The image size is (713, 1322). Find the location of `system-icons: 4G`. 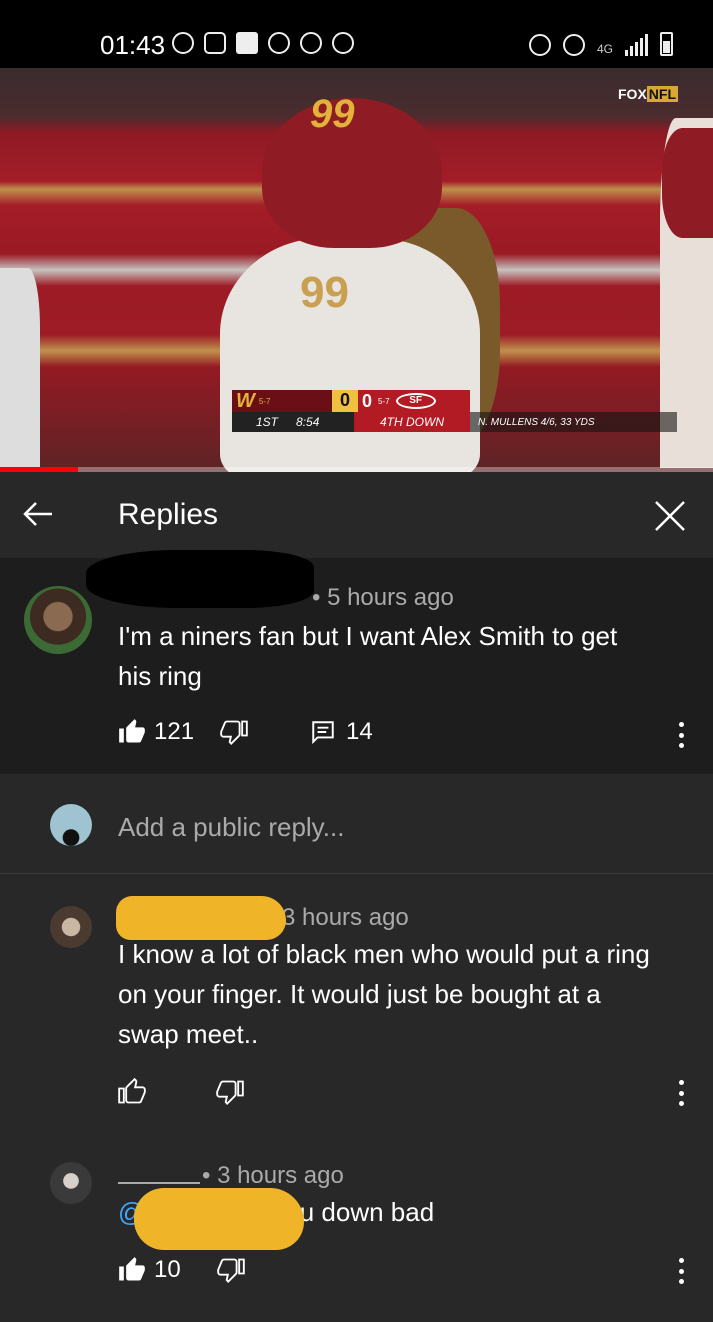

system-icons: 4G is located at coordinates (600, 44).